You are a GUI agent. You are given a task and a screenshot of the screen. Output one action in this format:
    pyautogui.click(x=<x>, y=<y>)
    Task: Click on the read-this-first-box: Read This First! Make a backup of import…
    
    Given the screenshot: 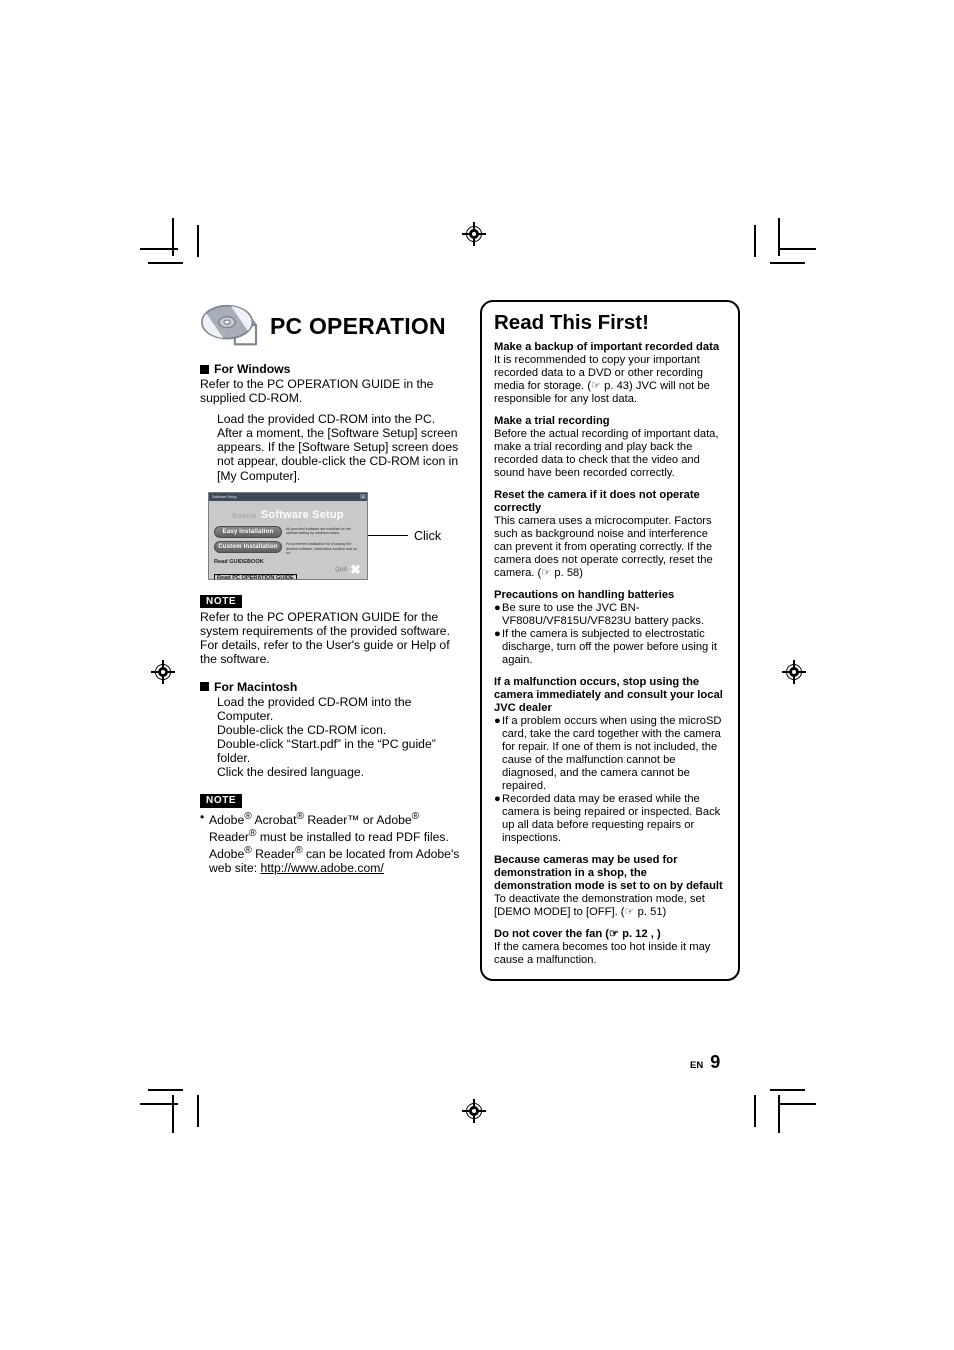 What is the action you would take?
    pyautogui.click(x=610, y=640)
    